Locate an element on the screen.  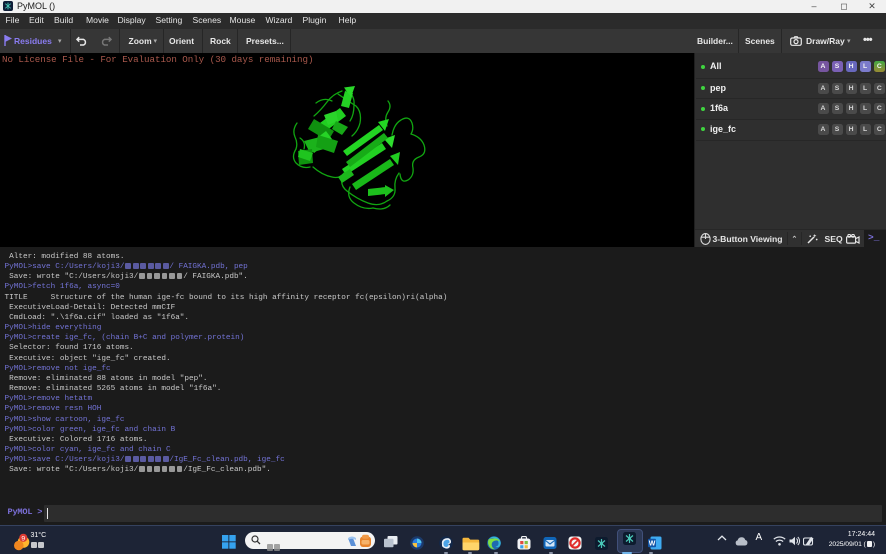
svg-text: W is located at coordinates (652, 543).